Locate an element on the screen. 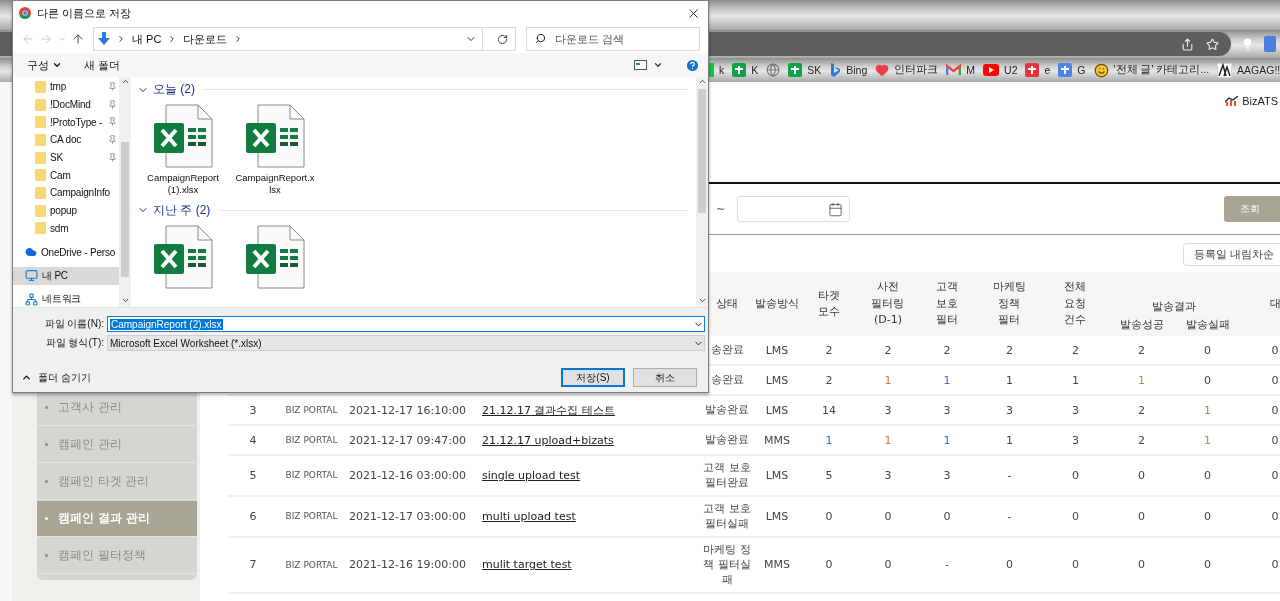 The width and height of the screenshot is (1280, 601). campaign-link: multi upload test is located at coordinates (523, 516).